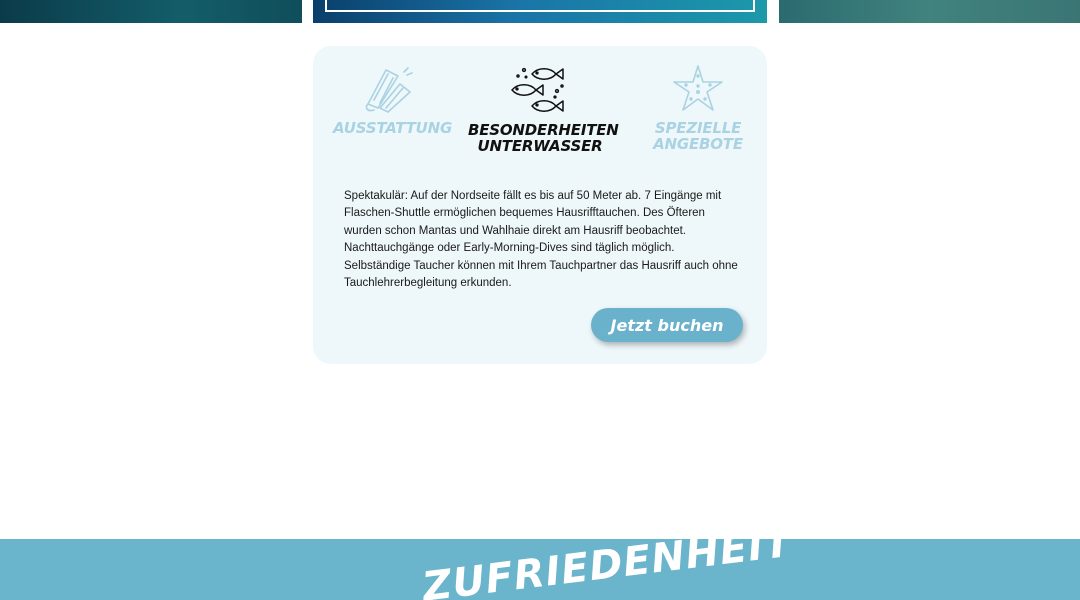 This screenshot has width=1080, height=600. Describe the element at coordinates (929, 11) in the screenshot. I see `hero-image-right` at that location.